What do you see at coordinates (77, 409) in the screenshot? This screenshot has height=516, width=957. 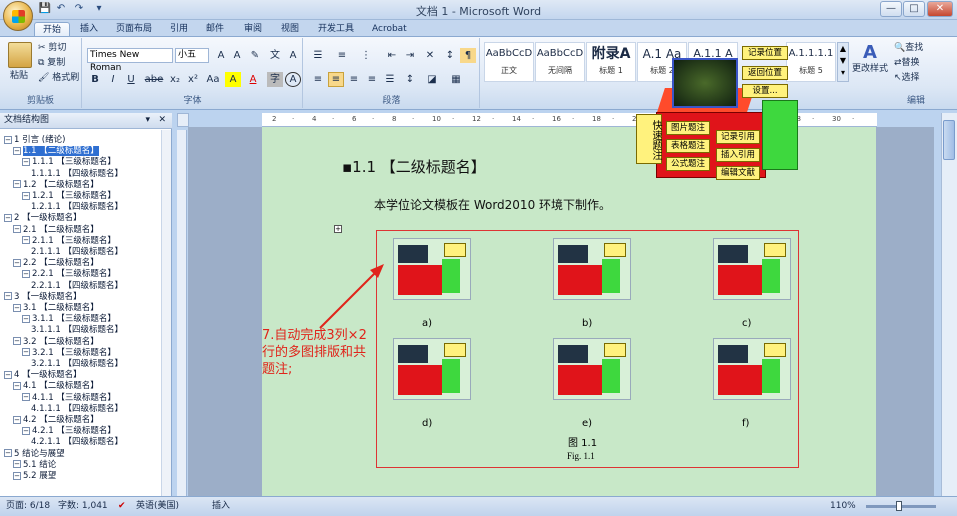 I see `nav-item: 4.1.1.1 【四级标题名】` at bounding box center [77, 409].